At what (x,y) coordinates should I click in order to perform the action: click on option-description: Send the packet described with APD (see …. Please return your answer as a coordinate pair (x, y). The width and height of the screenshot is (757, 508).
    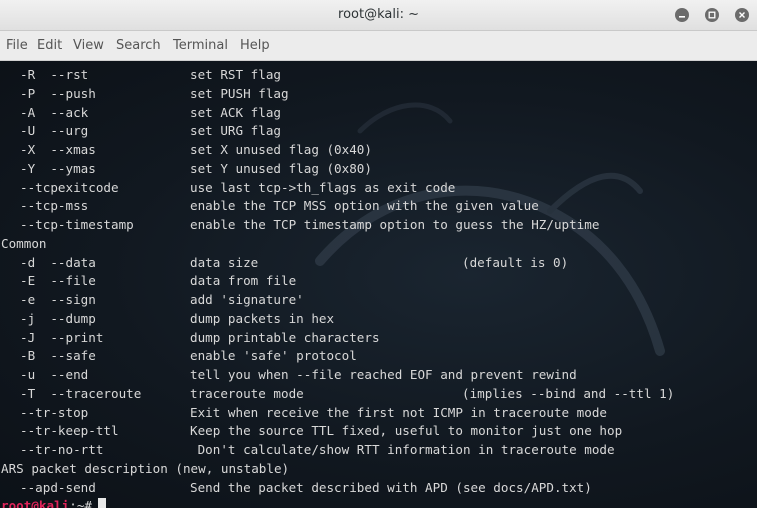
    Looking at the image, I should click on (391, 487).